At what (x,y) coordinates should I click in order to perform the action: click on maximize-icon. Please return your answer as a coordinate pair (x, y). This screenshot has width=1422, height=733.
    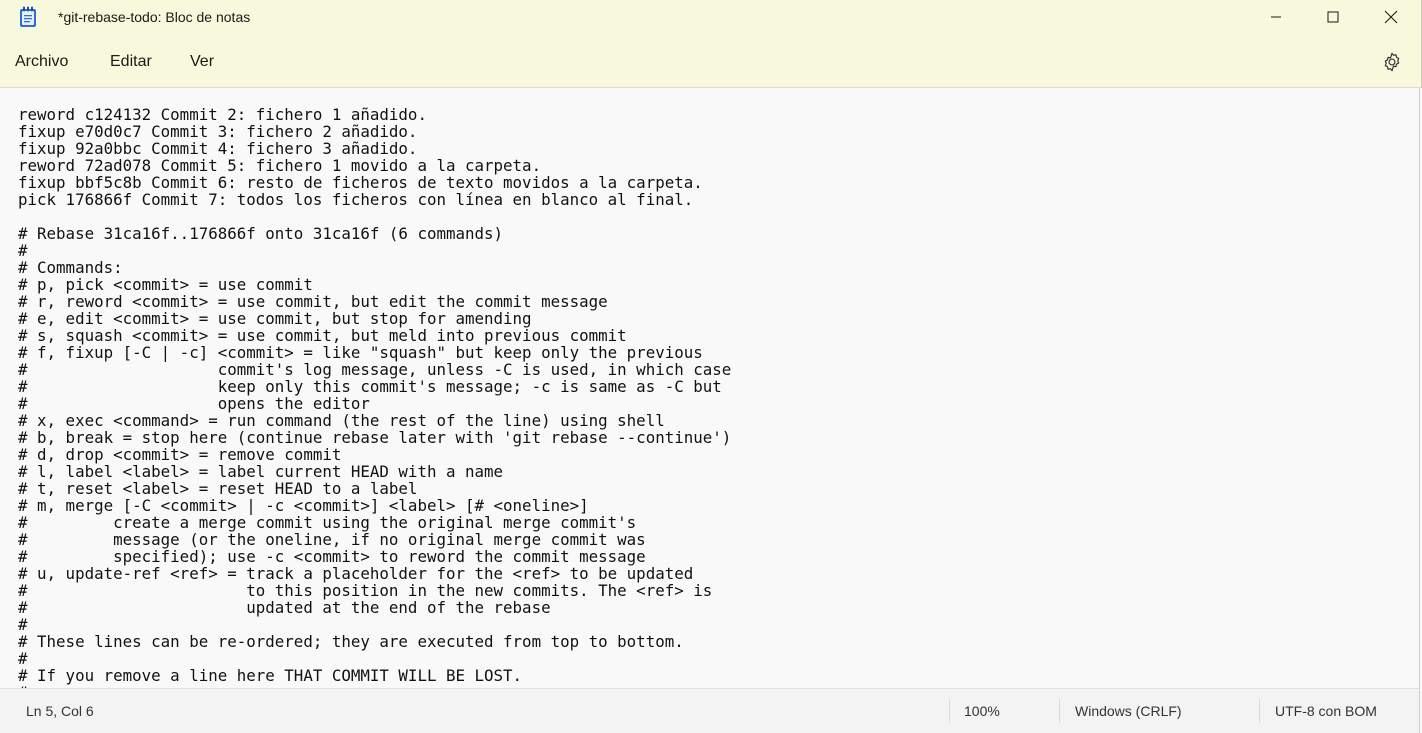
    Looking at the image, I should click on (1333, 17).